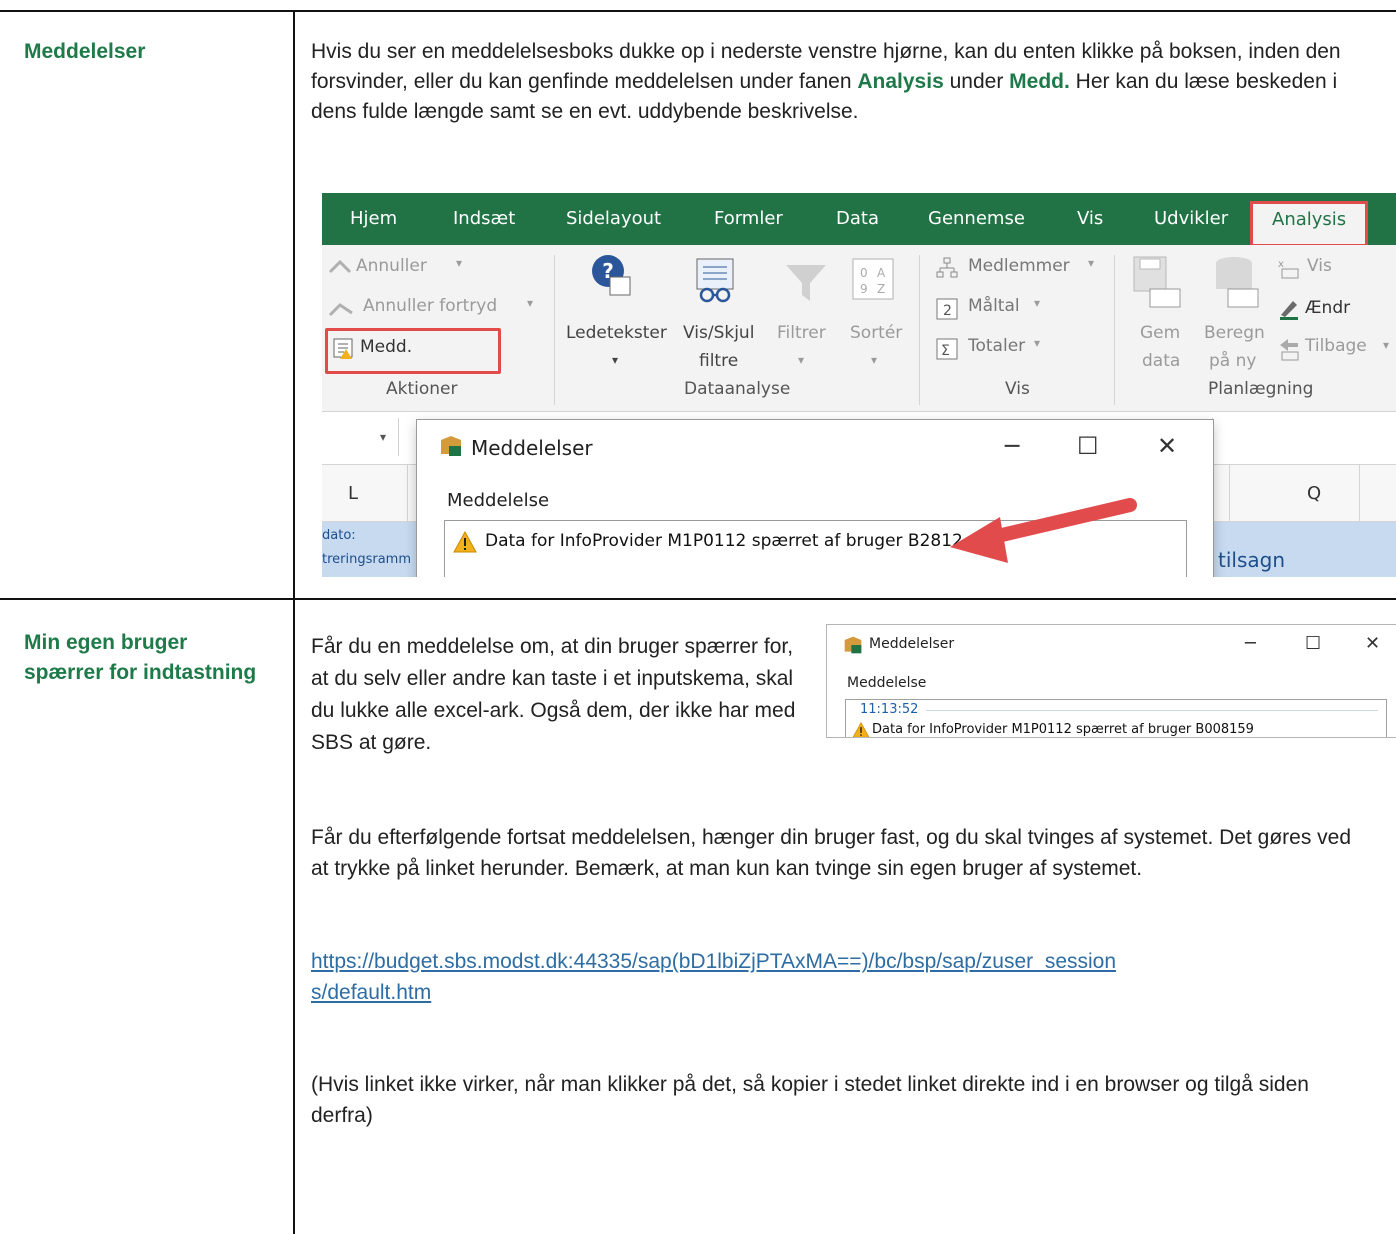 This screenshot has height=1234, width=1396. Describe the element at coordinates (1304, 437) in the screenshot. I see `formula-bar` at that location.